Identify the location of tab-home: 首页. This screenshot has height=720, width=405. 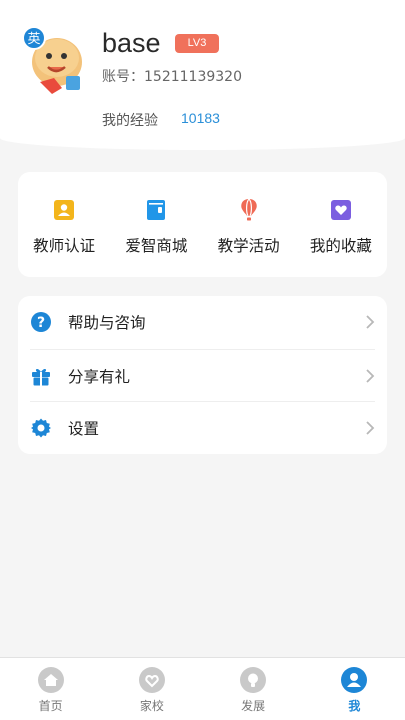
(50, 689).